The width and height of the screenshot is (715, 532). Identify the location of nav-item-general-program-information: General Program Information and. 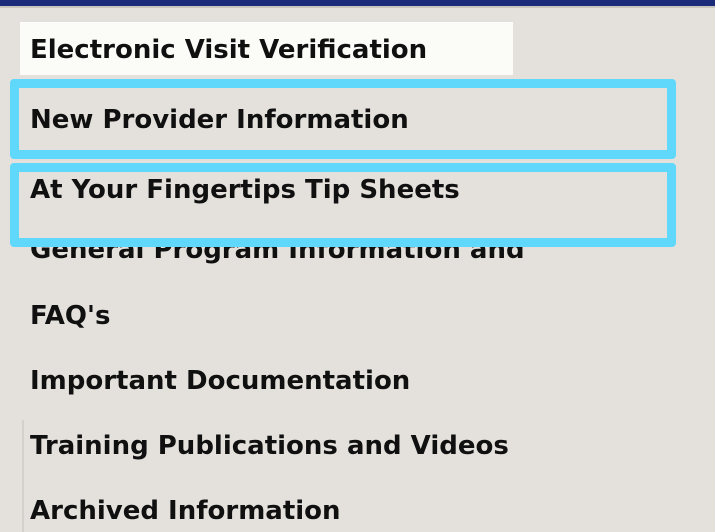
(277, 254).